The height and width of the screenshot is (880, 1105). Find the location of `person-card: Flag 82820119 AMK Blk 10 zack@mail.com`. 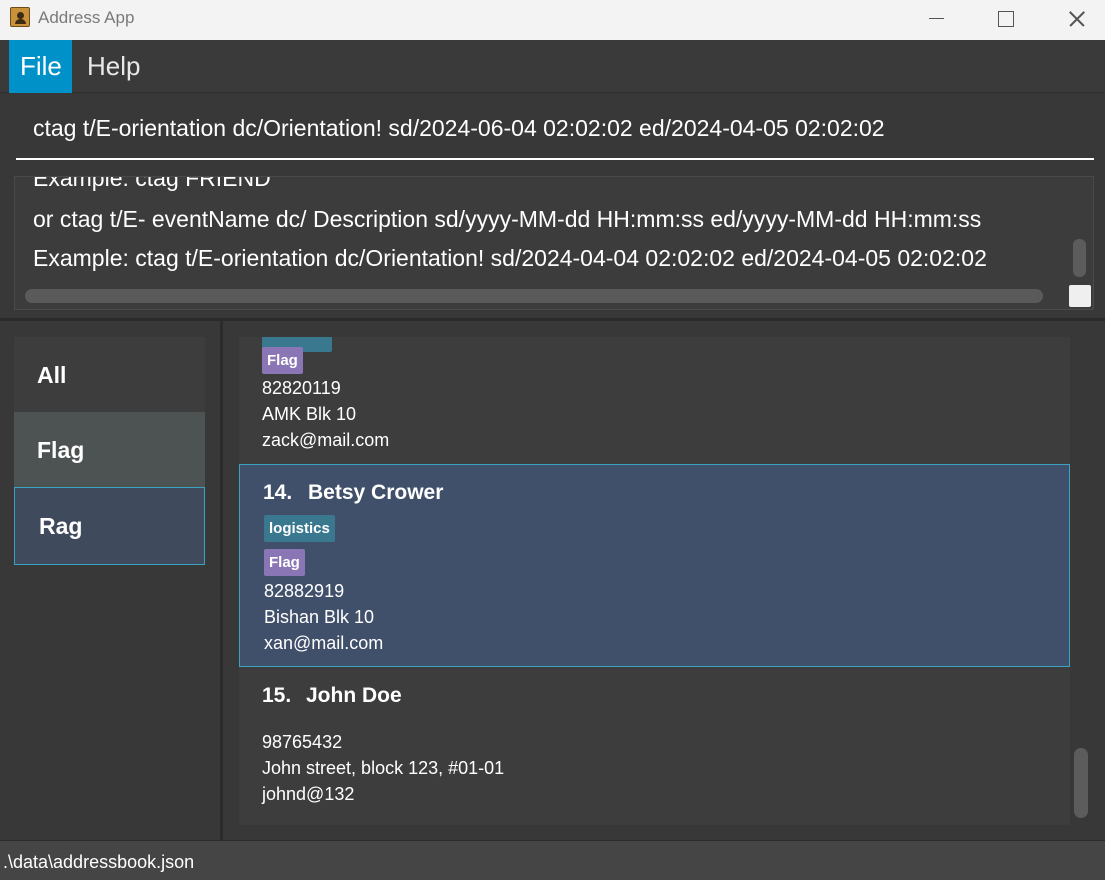

person-card: Flag 82820119 AMK Blk 10 zack@mail.com is located at coordinates (654, 402).